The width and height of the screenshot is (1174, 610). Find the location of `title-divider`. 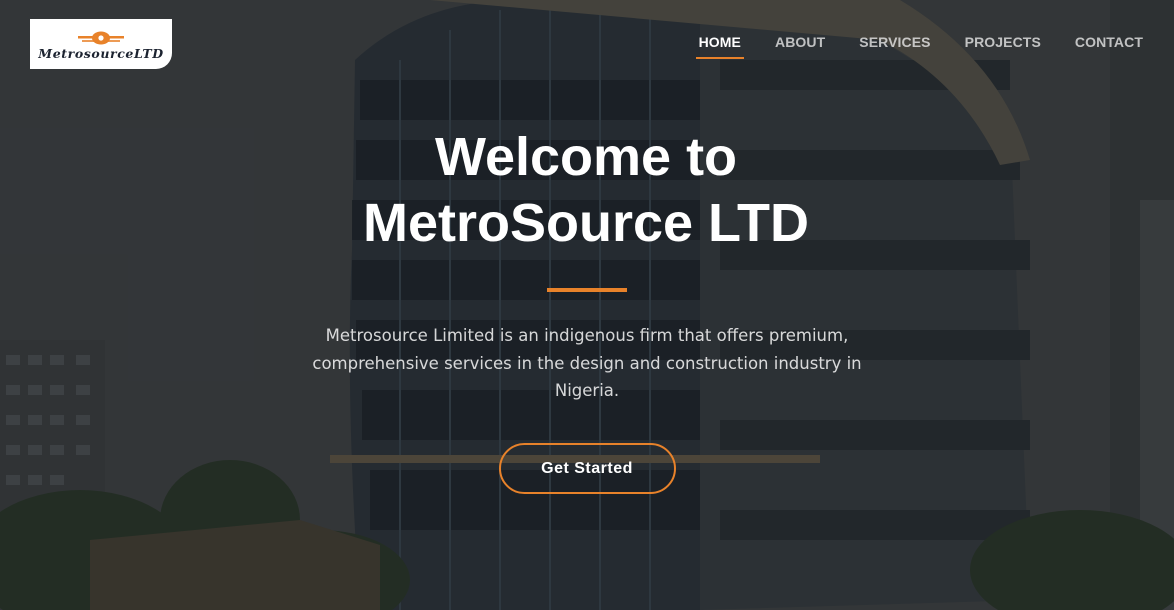

title-divider is located at coordinates (587, 290).